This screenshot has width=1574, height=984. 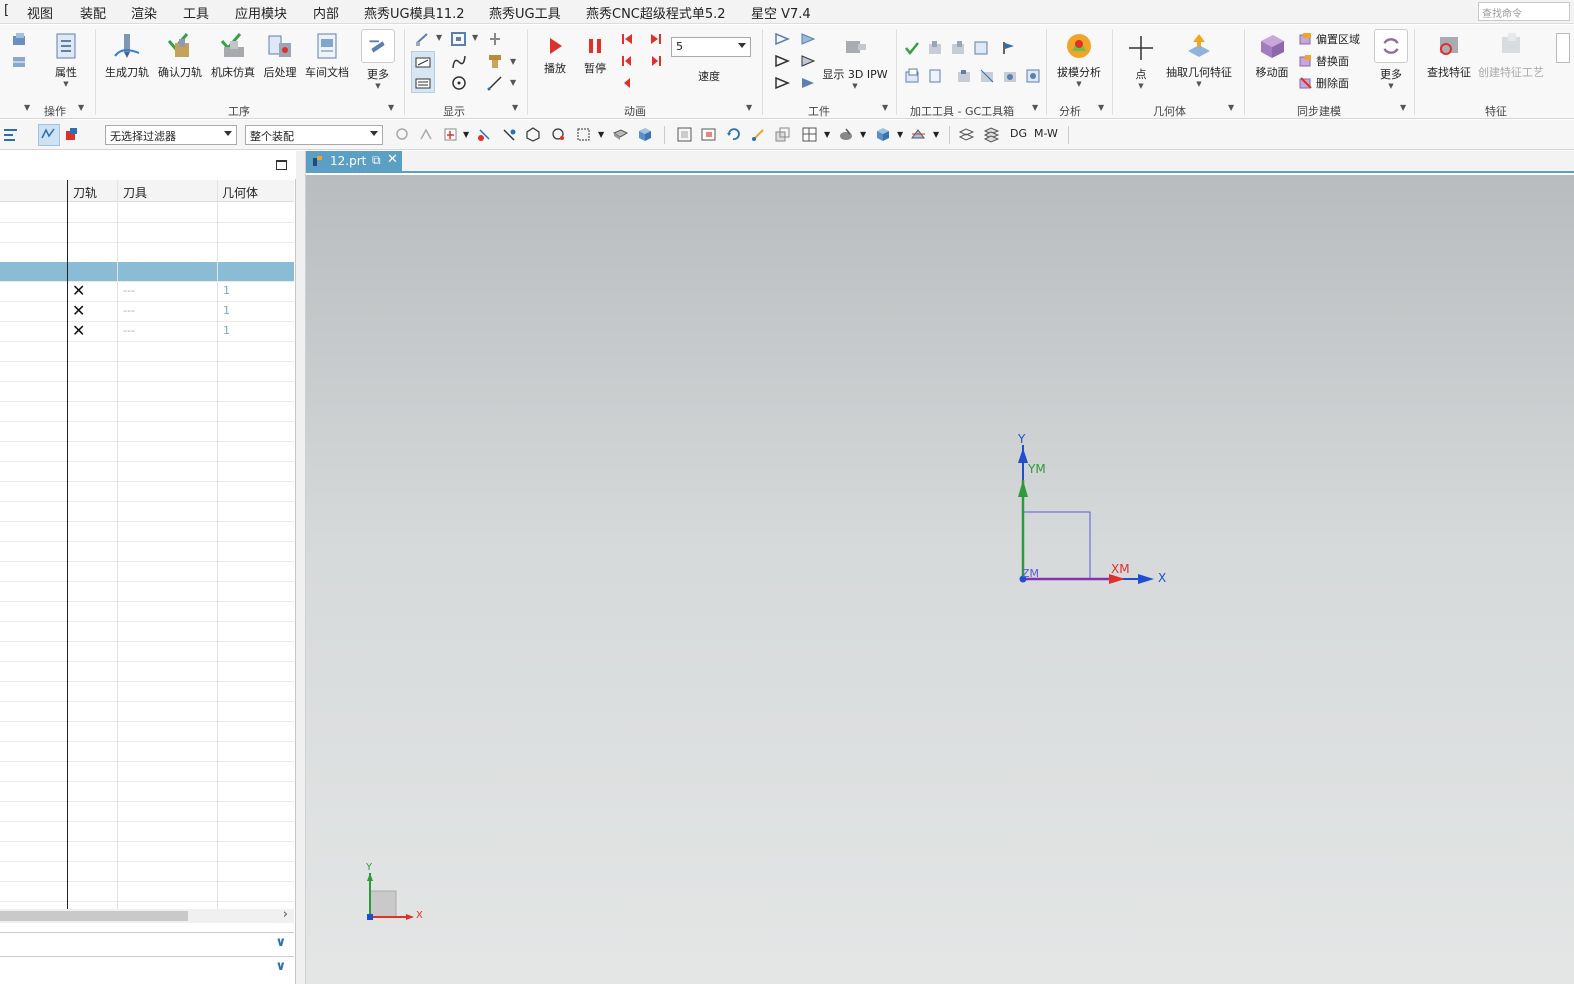 What do you see at coordinates (261, 12) in the screenshot?
I see `menu-applications: 应用模块` at bounding box center [261, 12].